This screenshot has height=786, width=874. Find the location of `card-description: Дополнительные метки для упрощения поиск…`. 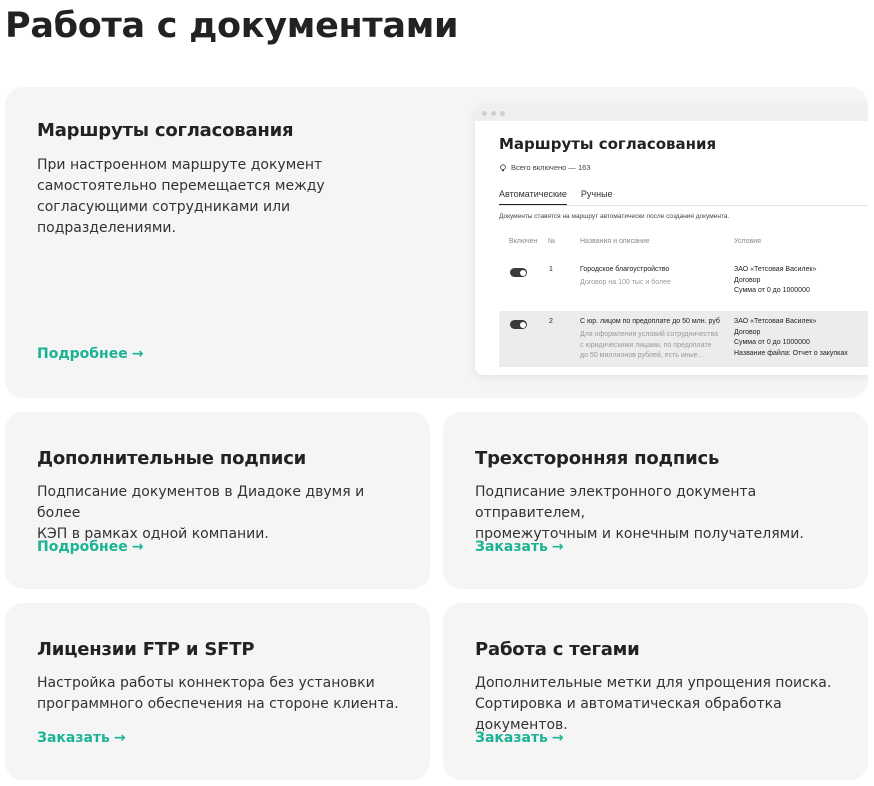

card-description: Дополнительные метки для упрощения поиск… is located at coordinates (660, 704).